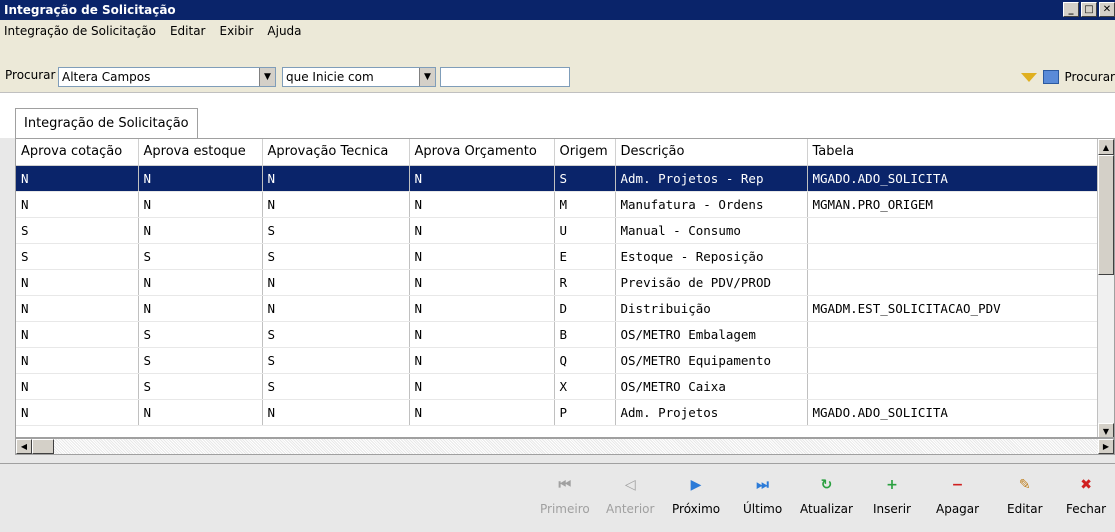 This screenshot has width=1115, height=532. Describe the element at coordinates (953, 308) in the screenshot. I see `table-cell: MGADM.EST_SOLICITACAO_PDV` at that location.